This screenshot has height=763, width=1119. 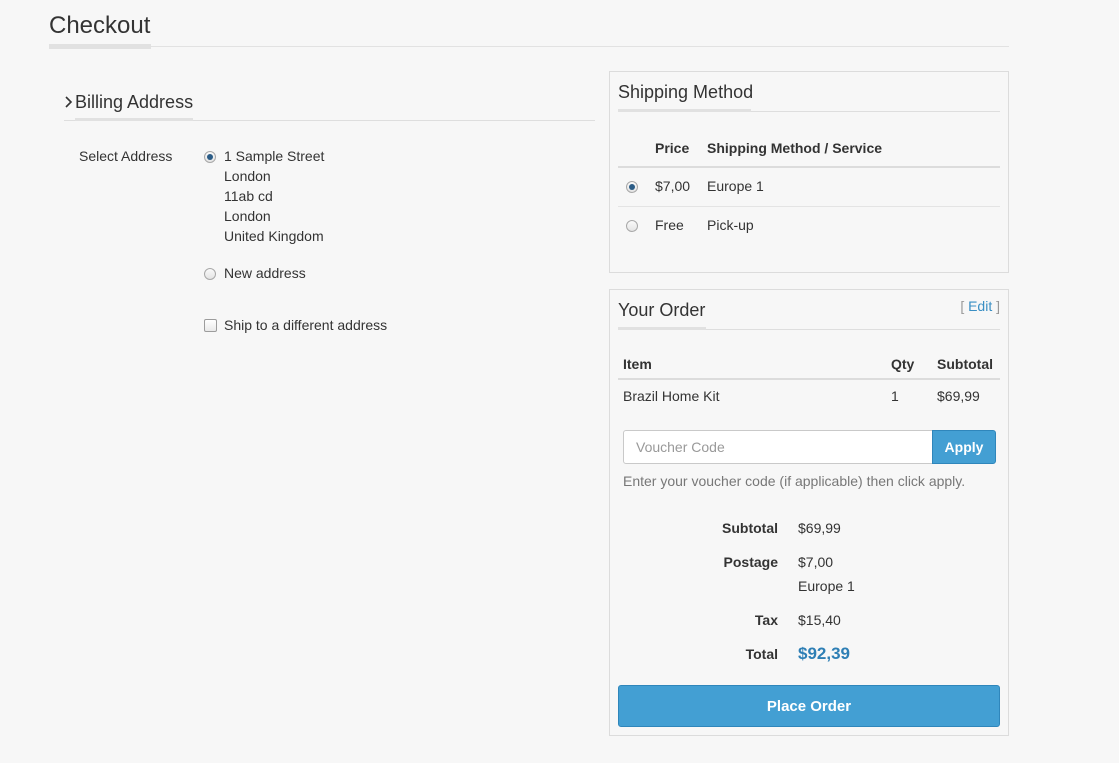 What do you see at coordinates (100, 46) in the screenshot?
I see `page-title-underline` at bounding box center [100, 46].